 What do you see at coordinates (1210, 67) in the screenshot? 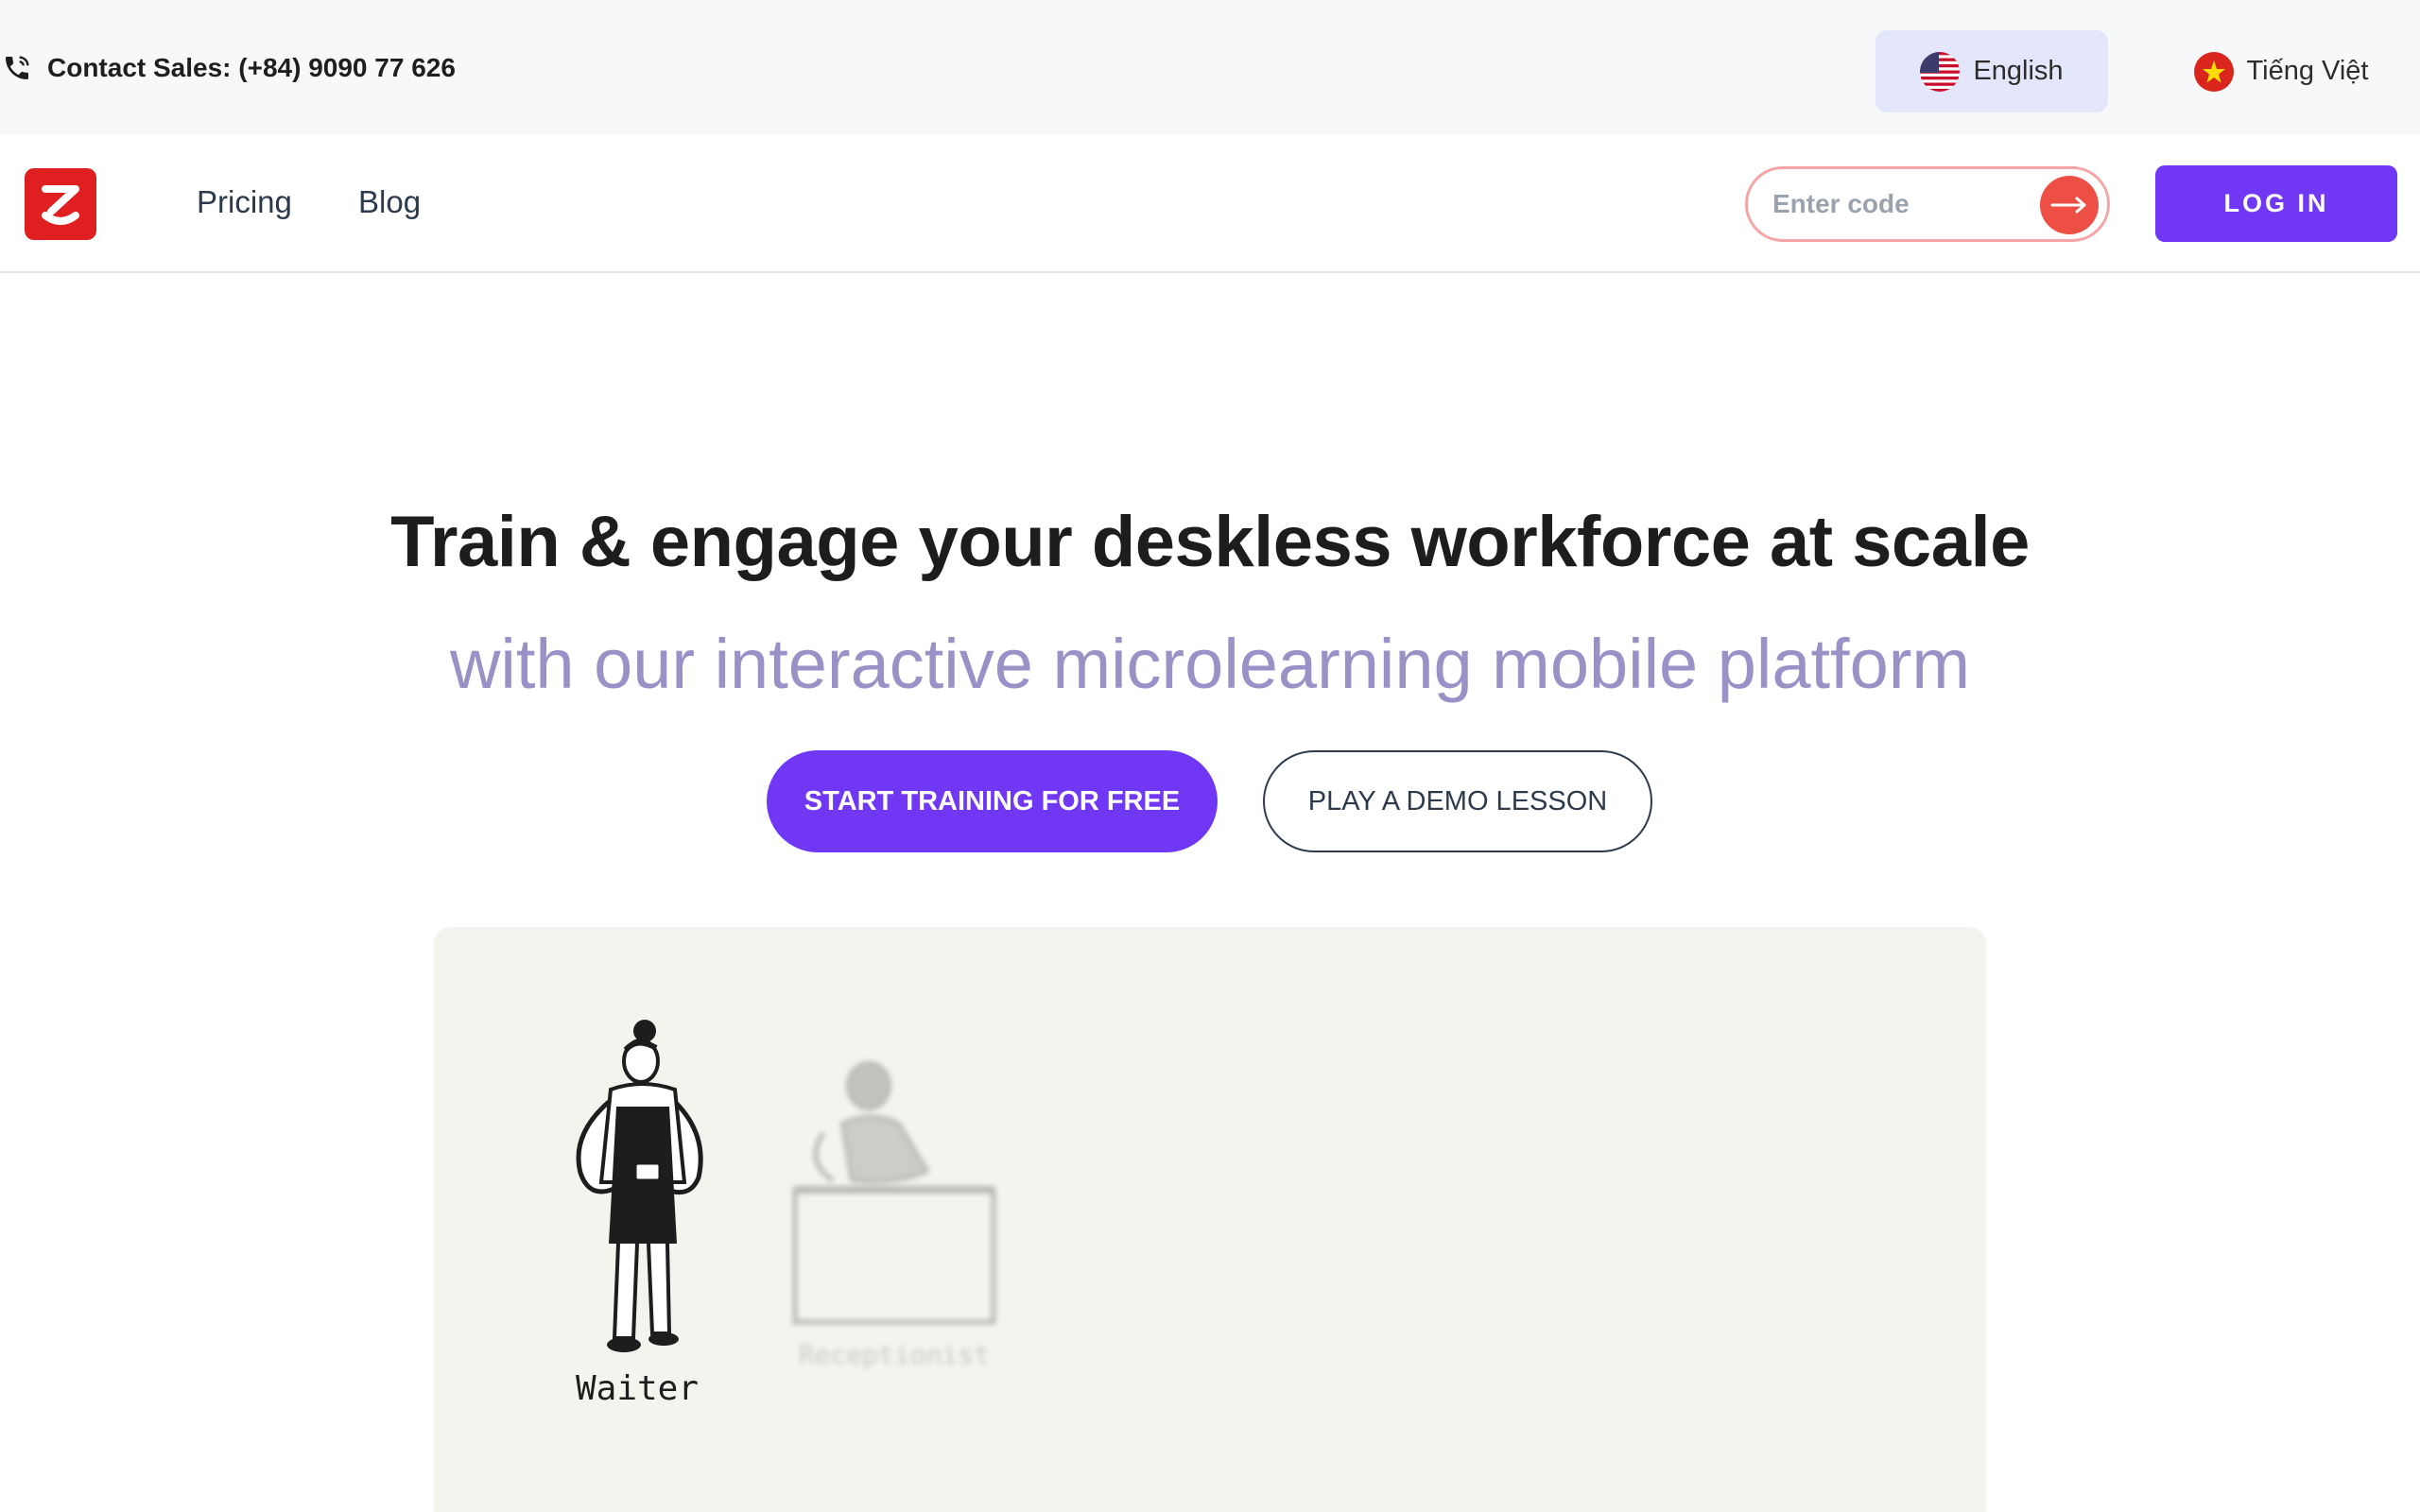
I see `top-bar: Contact Sales: (+84) 9090 77 626 English` at bounding box center [1210, 67].